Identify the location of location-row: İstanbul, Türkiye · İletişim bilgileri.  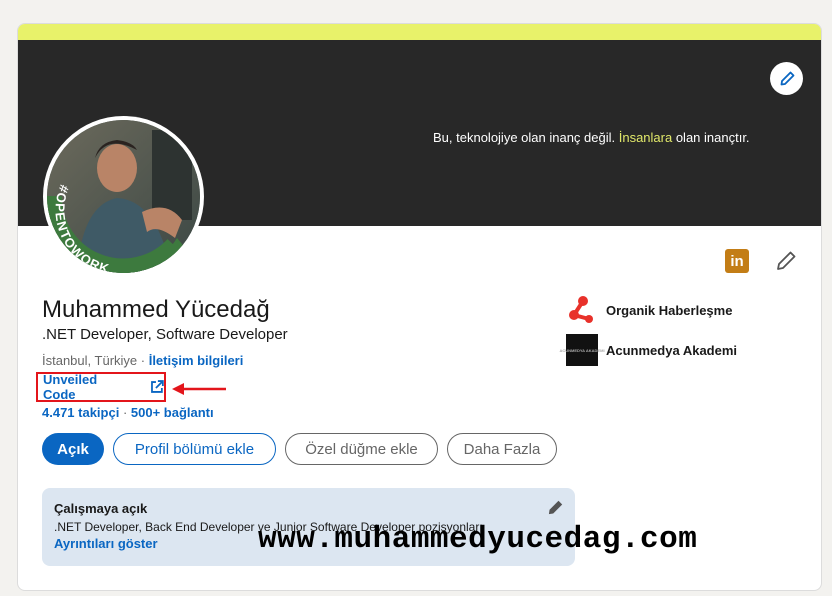
(142, 360).